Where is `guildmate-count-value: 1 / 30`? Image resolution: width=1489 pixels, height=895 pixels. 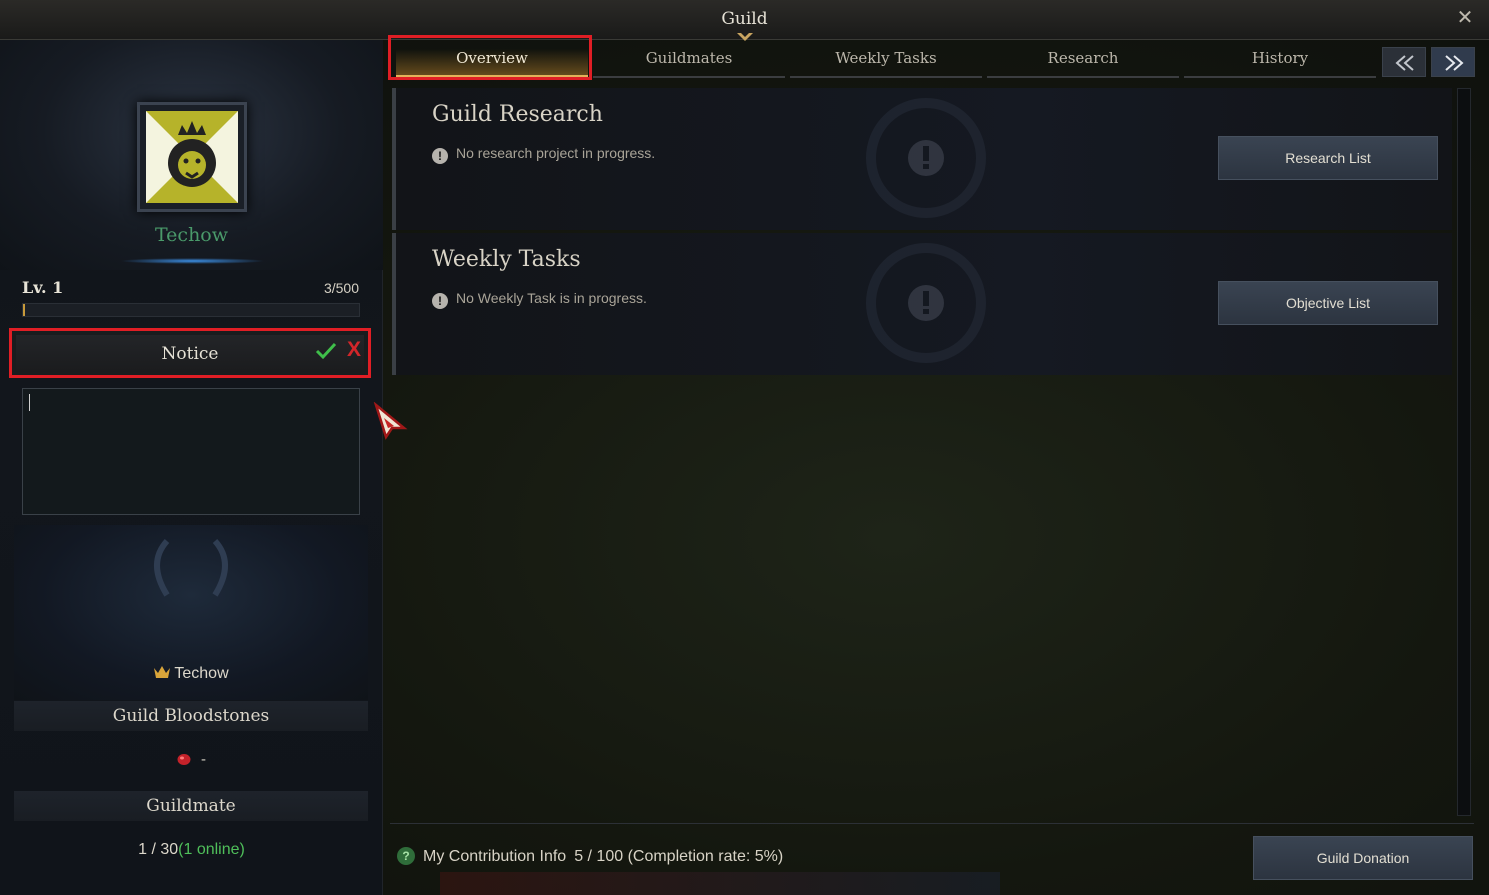 guildmate-count-value: 1 / 30 is located at coordinates (158, 849).